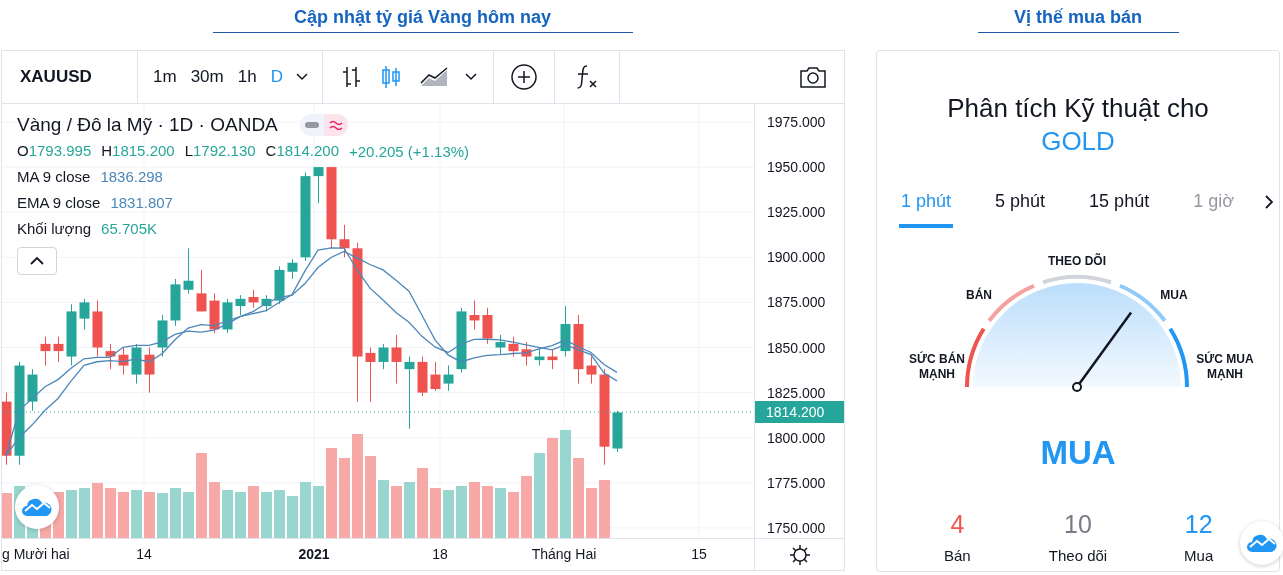 Image resolution: width=1283 pixels, height=575 pixels. Describe the element at coordinates (59, 202) in the screenshot. I see `indicator-name: EMA 9 close` at that location.